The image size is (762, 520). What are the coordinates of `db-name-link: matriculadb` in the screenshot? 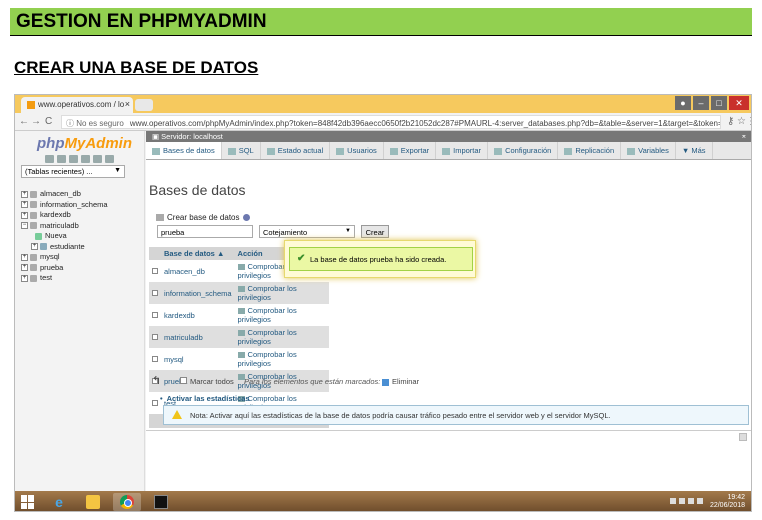 It's located at (198, 337).